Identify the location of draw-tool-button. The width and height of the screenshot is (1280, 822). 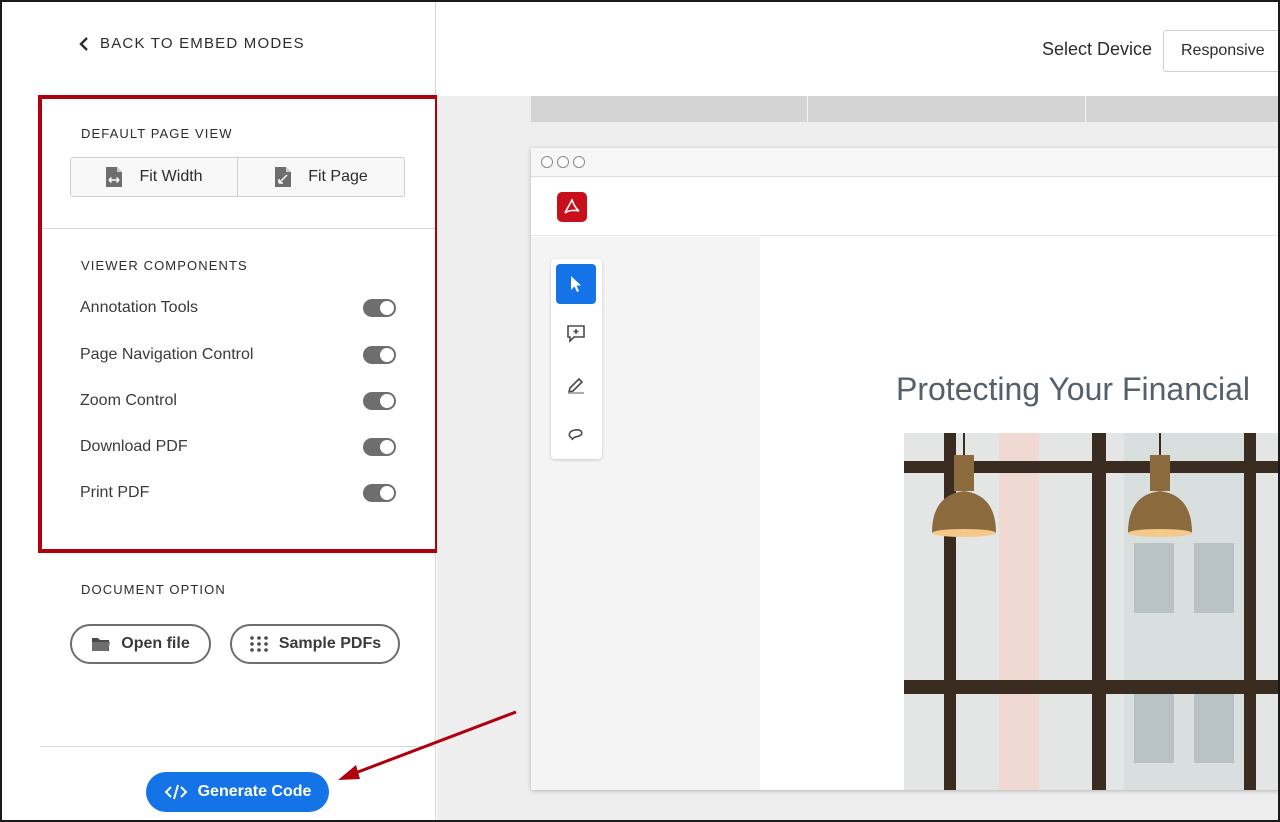
(576, 384).